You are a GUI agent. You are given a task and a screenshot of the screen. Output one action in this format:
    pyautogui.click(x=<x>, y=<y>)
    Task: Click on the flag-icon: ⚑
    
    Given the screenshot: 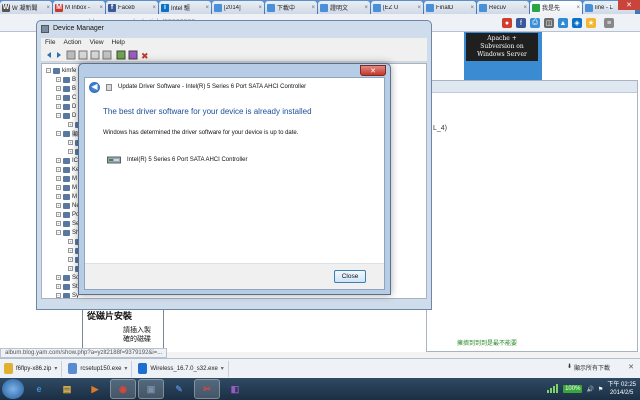 What is the action you would take?
    pyautogui.click(x=600, y=389)
    